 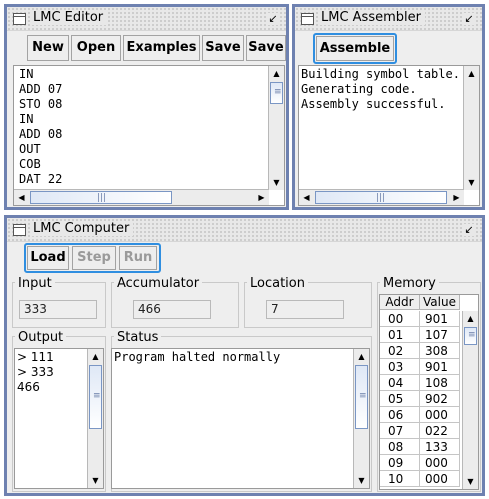 What do you see at coordinates (440, 399) in the screenshot?
I see `memory-value-cell: 902` at bounding box center [440, 399].